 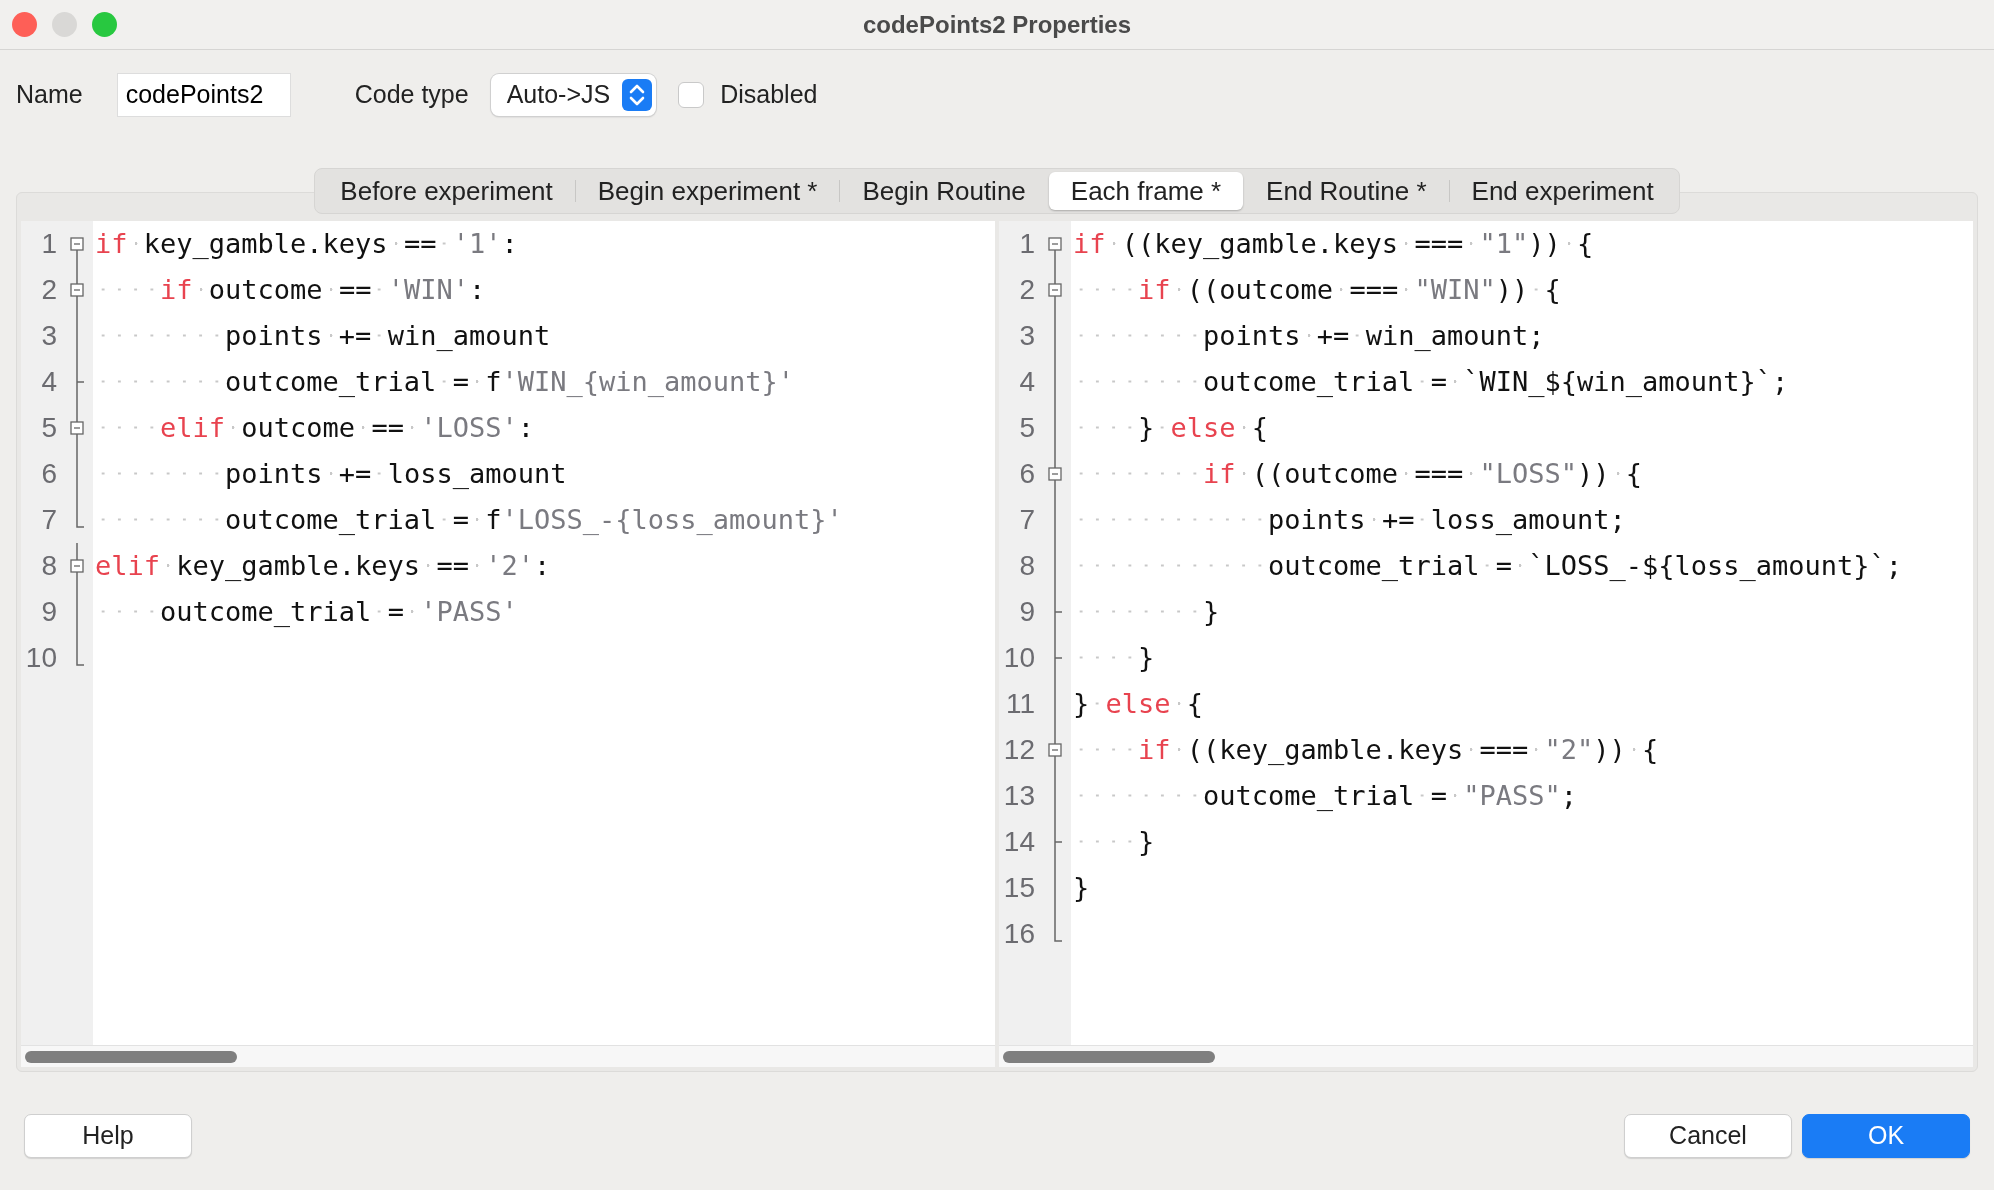 I want to click on tab: Begin experiment *, so click(x=707, y=191).